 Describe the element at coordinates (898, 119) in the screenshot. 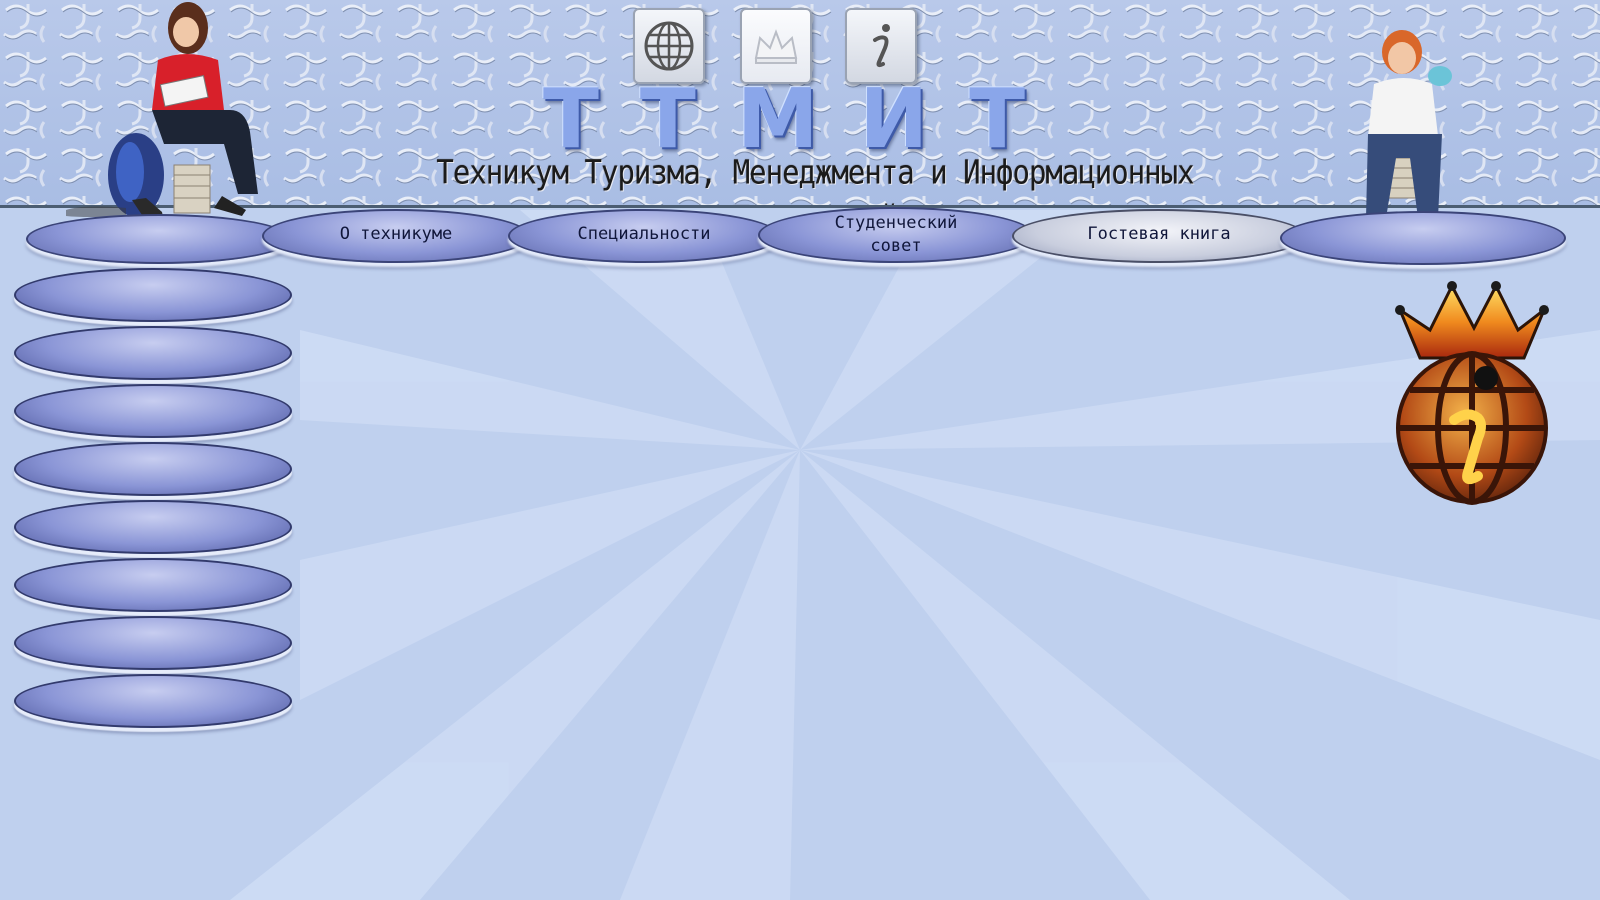

I see `brand-letter: И` at that location.